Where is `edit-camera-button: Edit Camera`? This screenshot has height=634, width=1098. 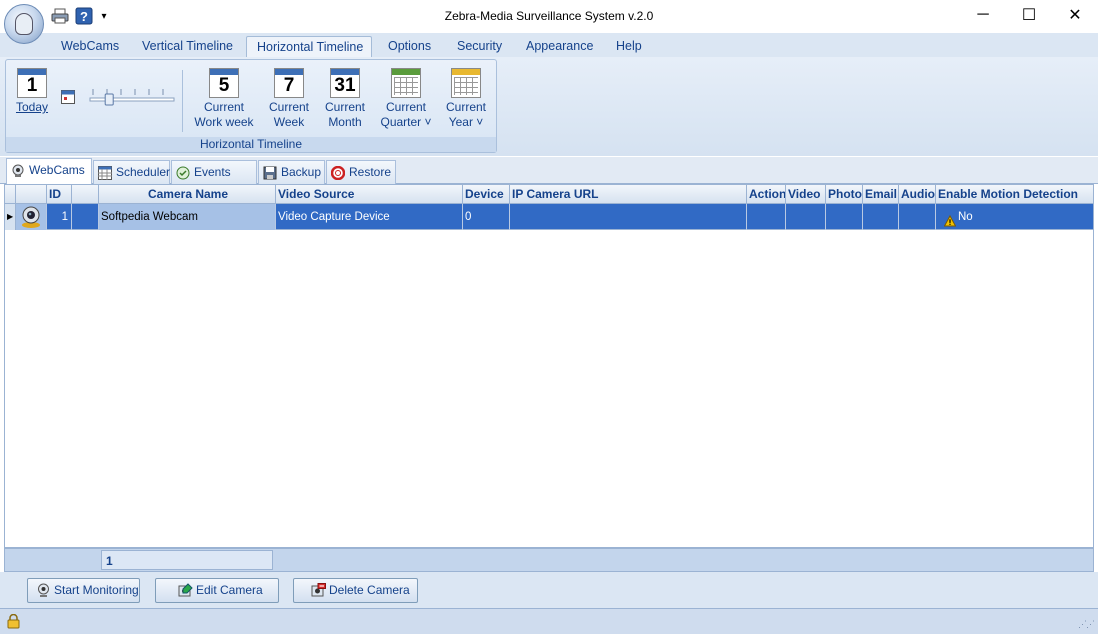 edit-camera-button: Edit Camera is located at coordinates (217, 590).